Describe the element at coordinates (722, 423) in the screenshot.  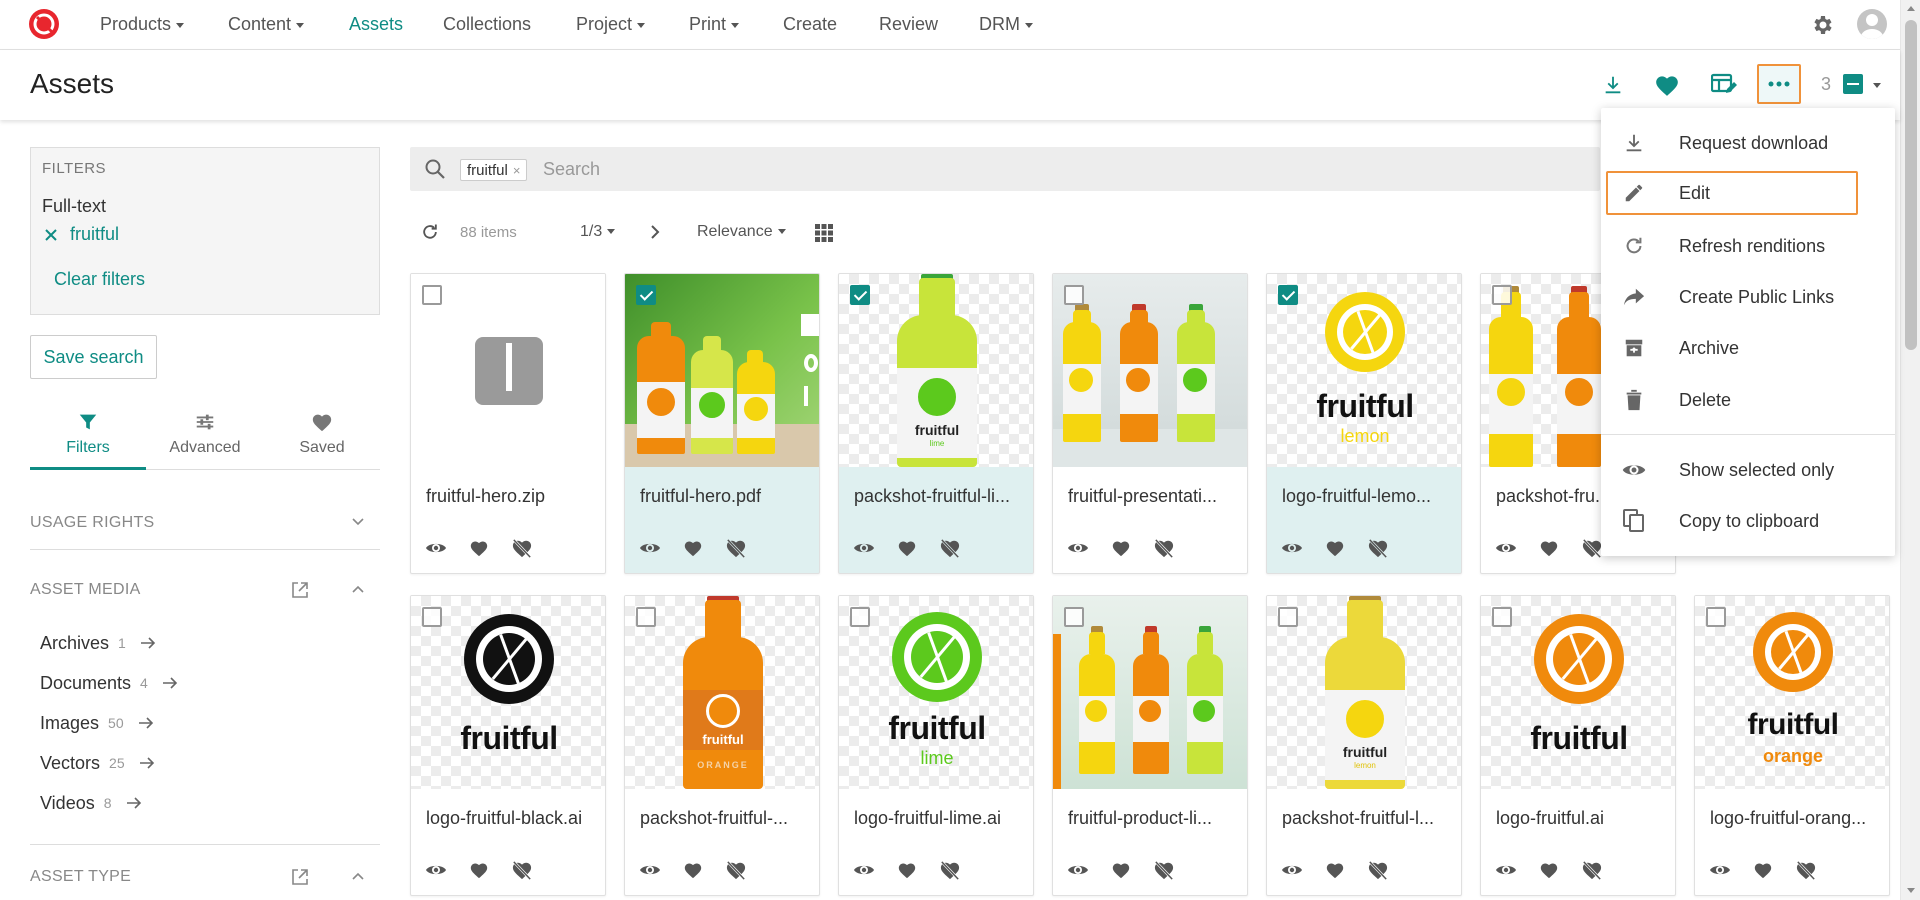
I see `asset-card: fruitful-hero.pdf` at that location.